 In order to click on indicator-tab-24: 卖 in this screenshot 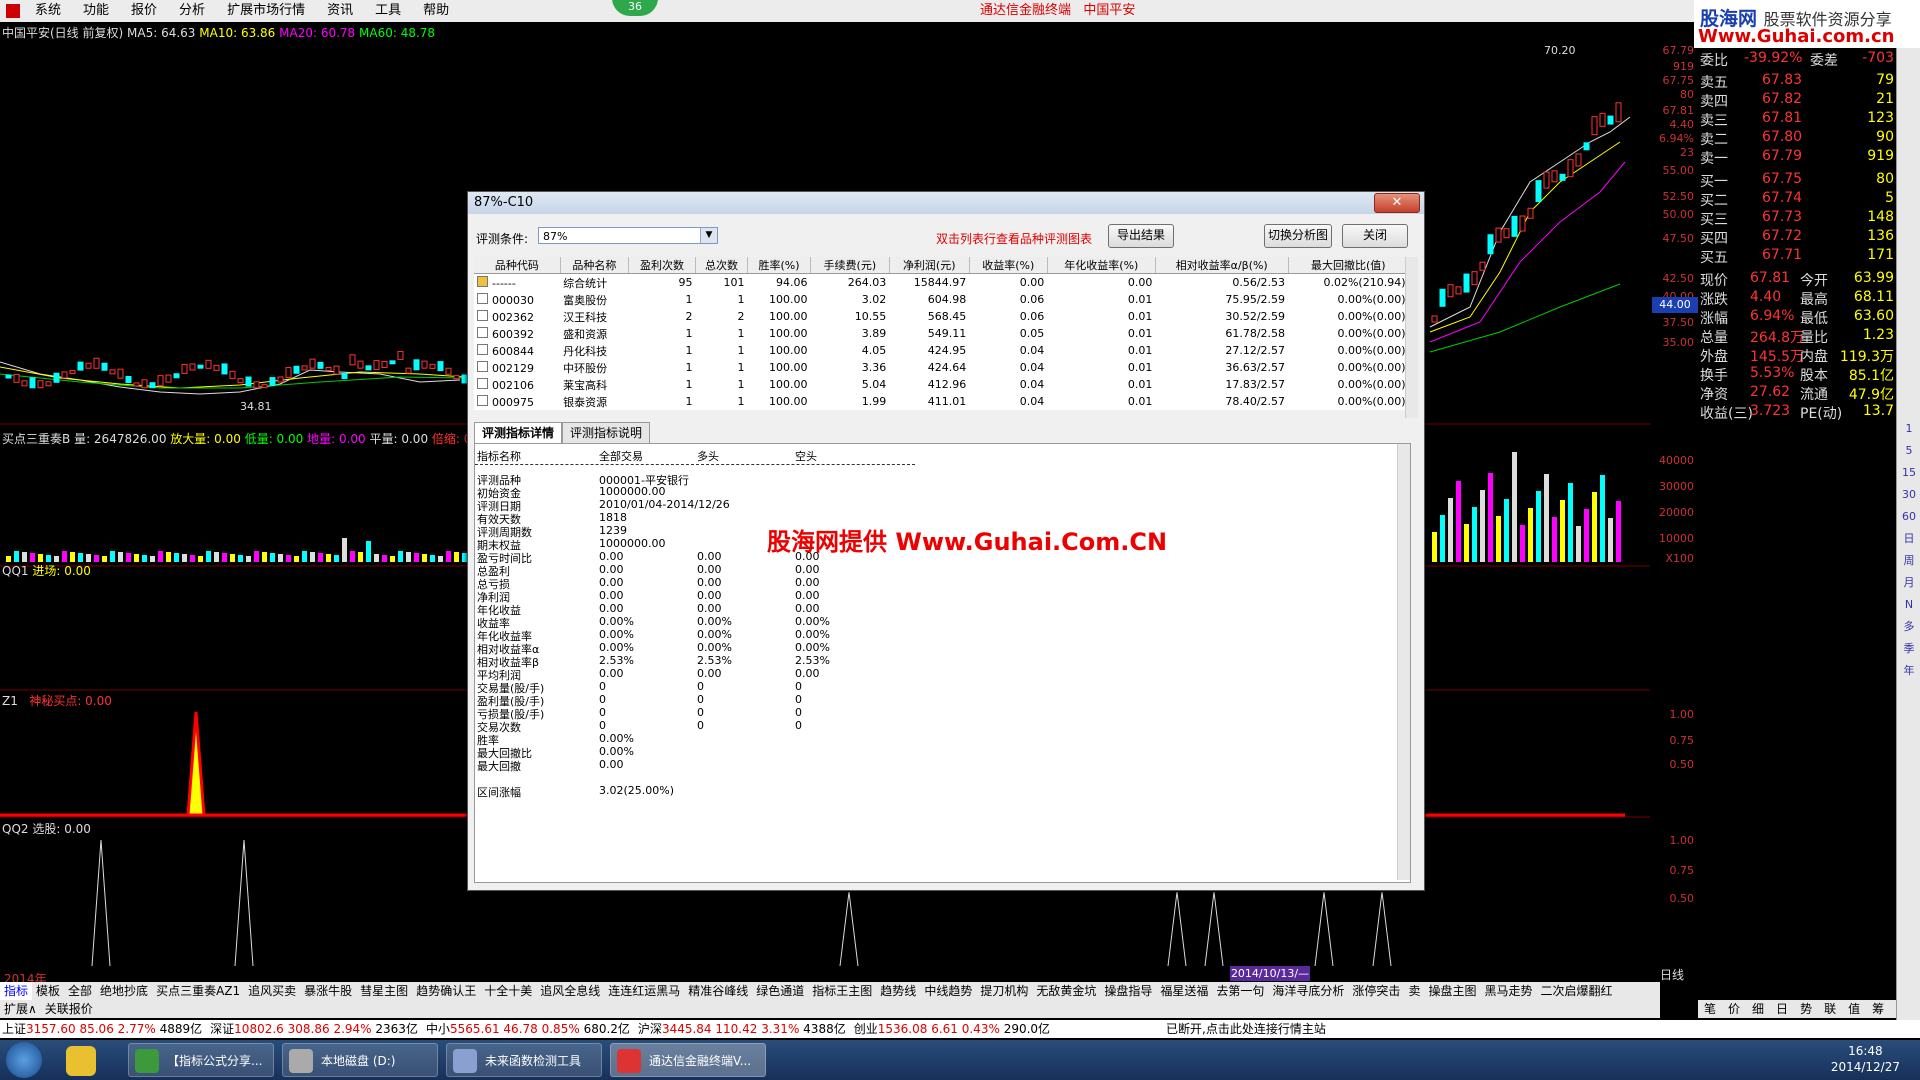, I will do `click(1414, 991)`.